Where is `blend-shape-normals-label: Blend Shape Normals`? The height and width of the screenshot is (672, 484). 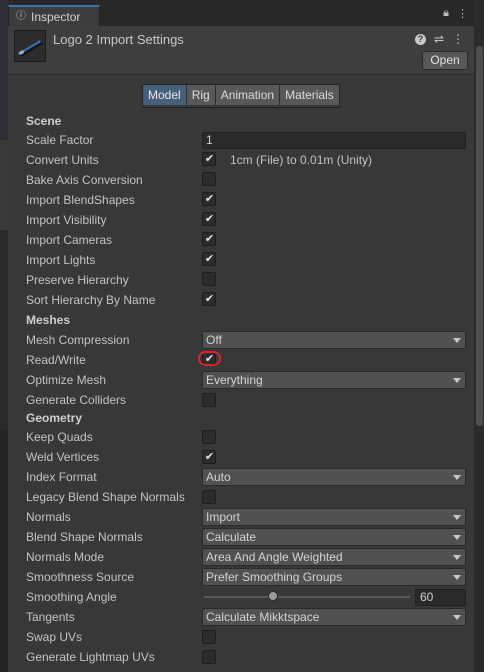 blend-shape-normals-label: Blend Shape Normals is located at coordinates (84, 537).